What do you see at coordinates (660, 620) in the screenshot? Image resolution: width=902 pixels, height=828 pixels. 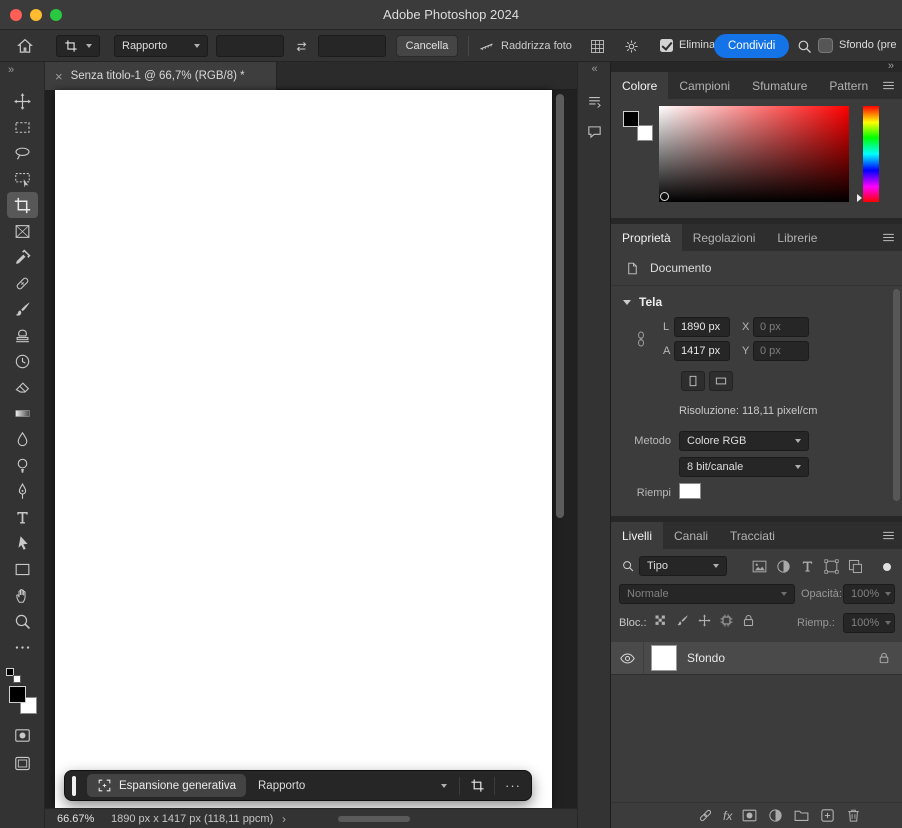 I see `lock-transparency-icon` at bounding box center [660, 620].